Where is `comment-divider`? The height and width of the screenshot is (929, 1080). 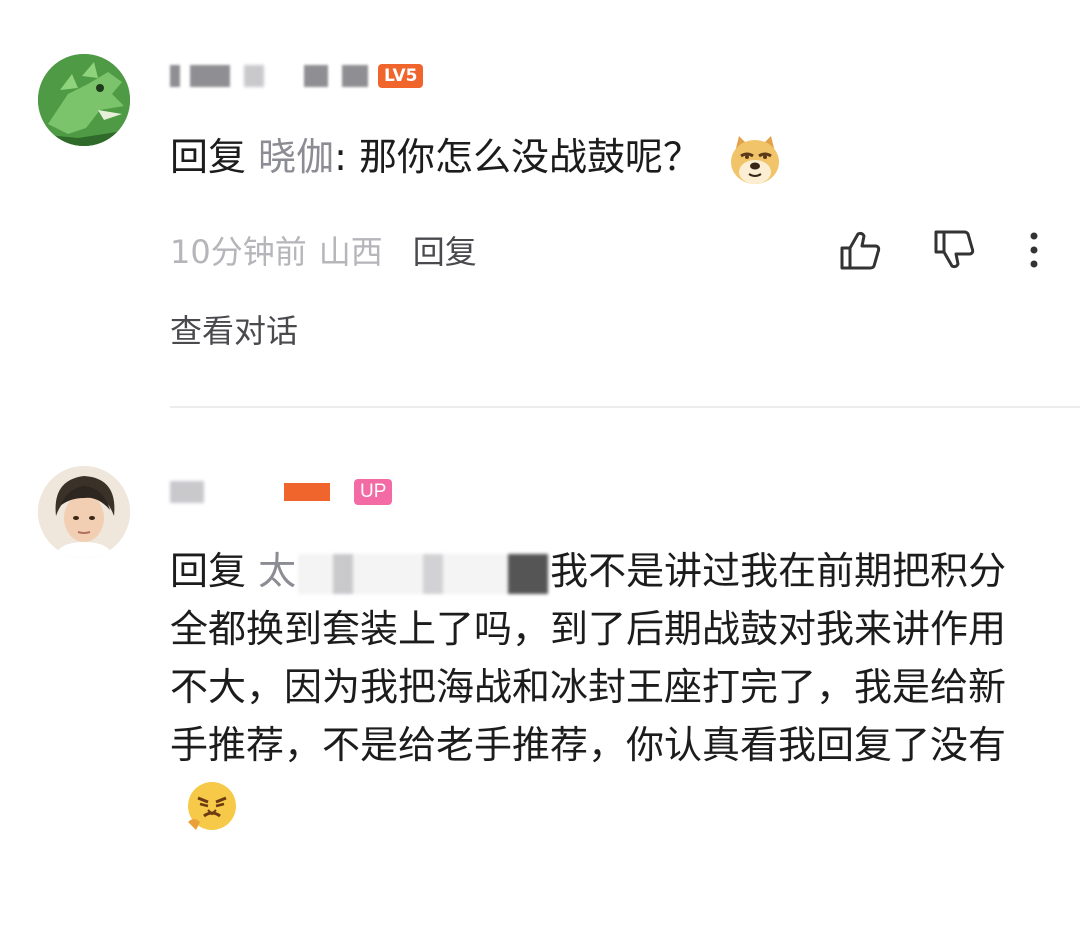
comment-divider is located at coordinates (625, 407).